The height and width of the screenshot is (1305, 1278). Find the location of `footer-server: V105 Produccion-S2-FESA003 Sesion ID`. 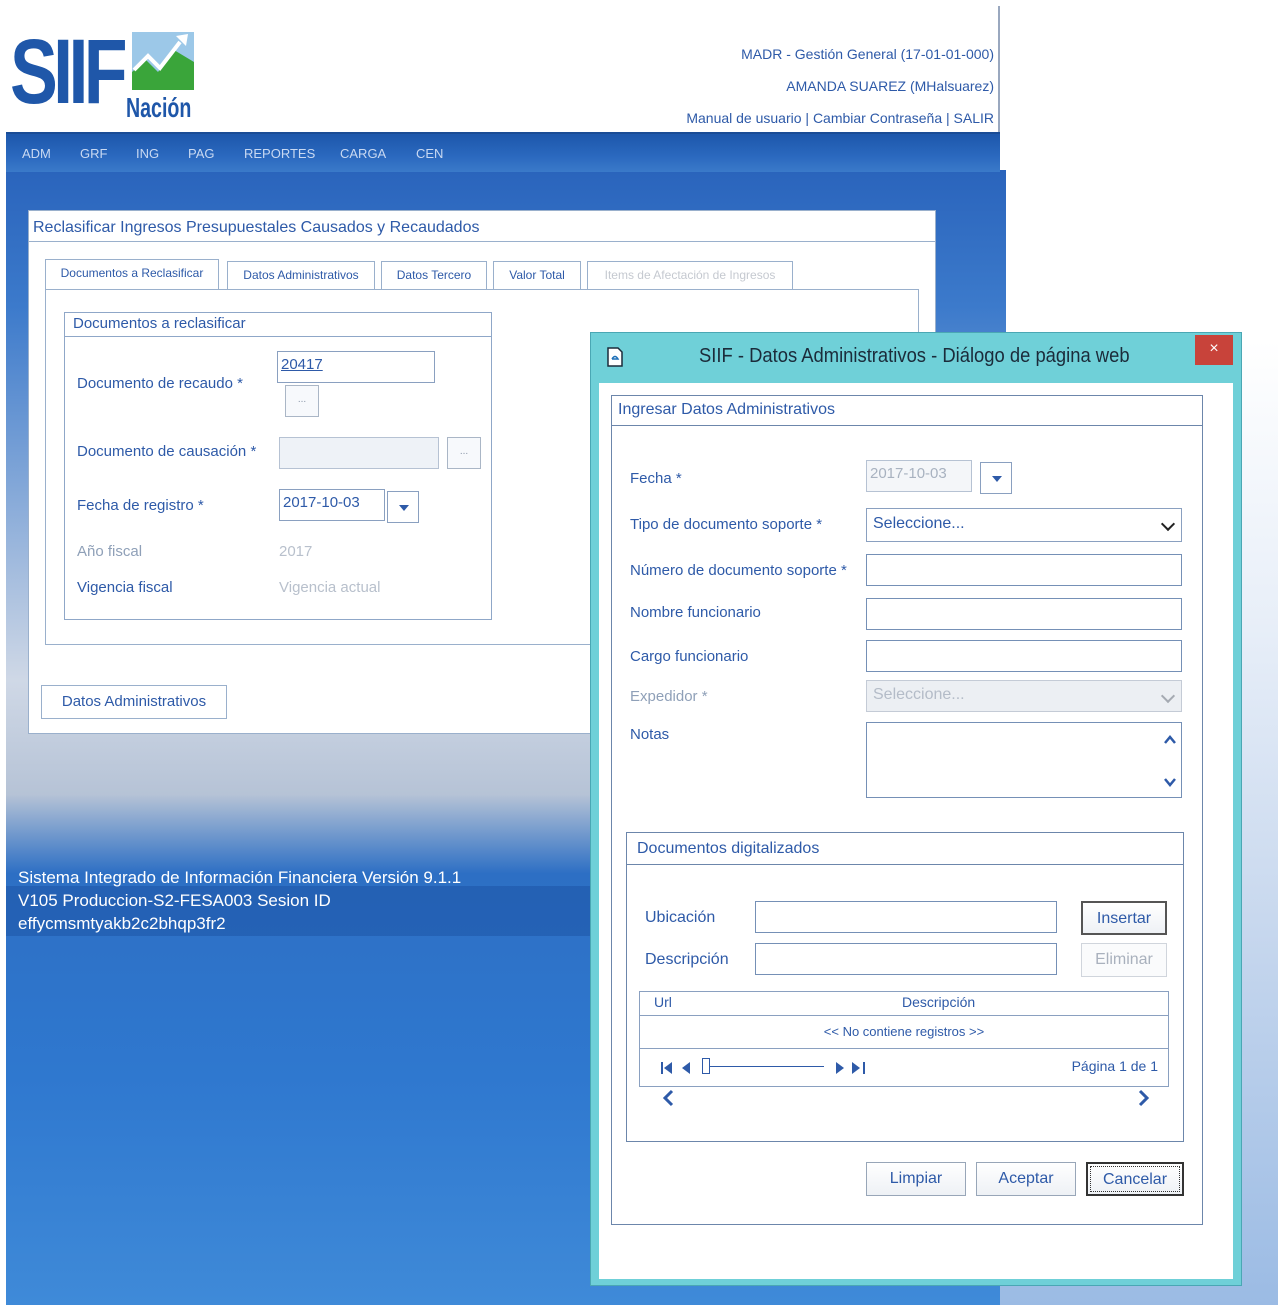

footer-server: V105 Produccion-S2-FESA003 Sesion ID is located at coordinates (174, 900).